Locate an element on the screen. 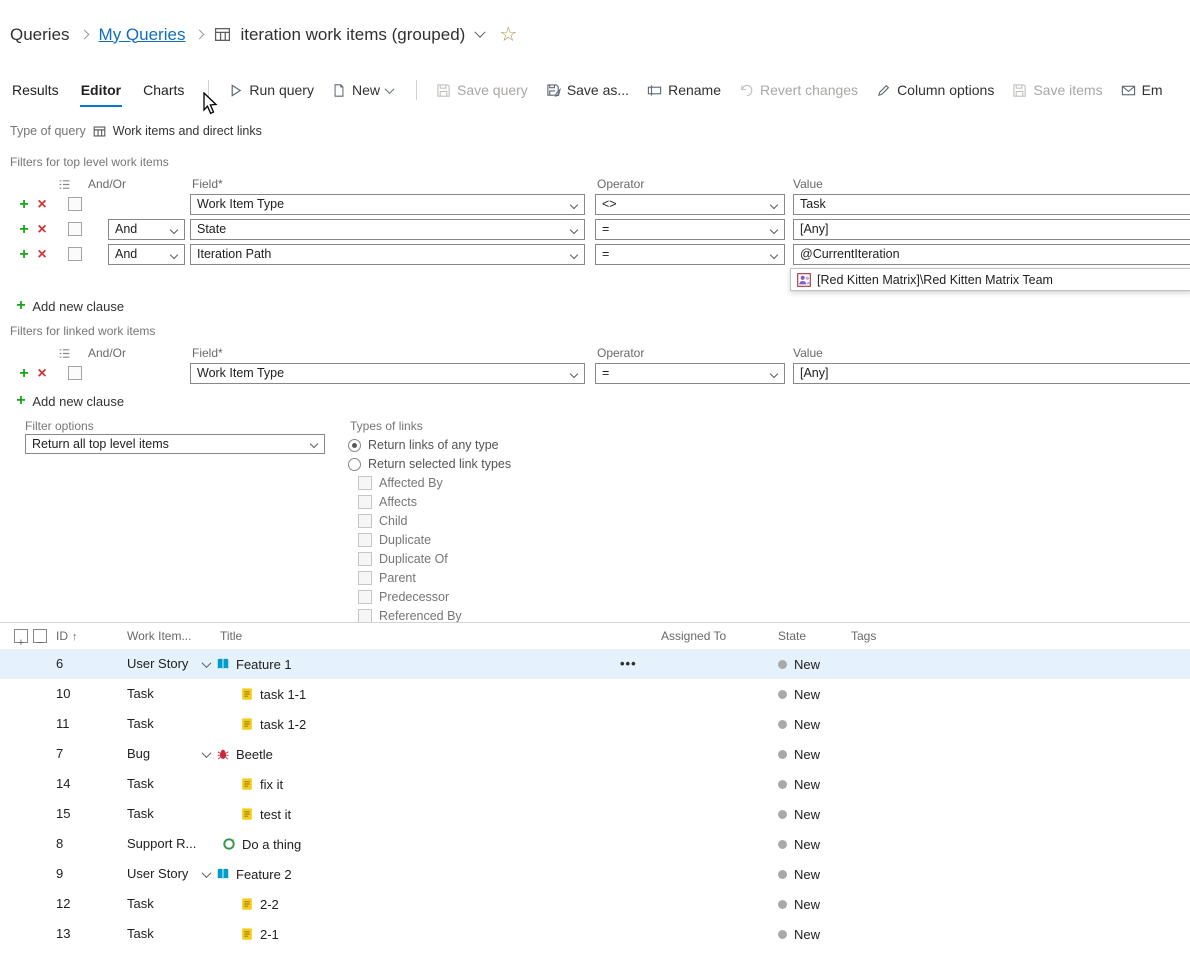  value-input: @CurrentIteration is located at coordinates (991, 254).